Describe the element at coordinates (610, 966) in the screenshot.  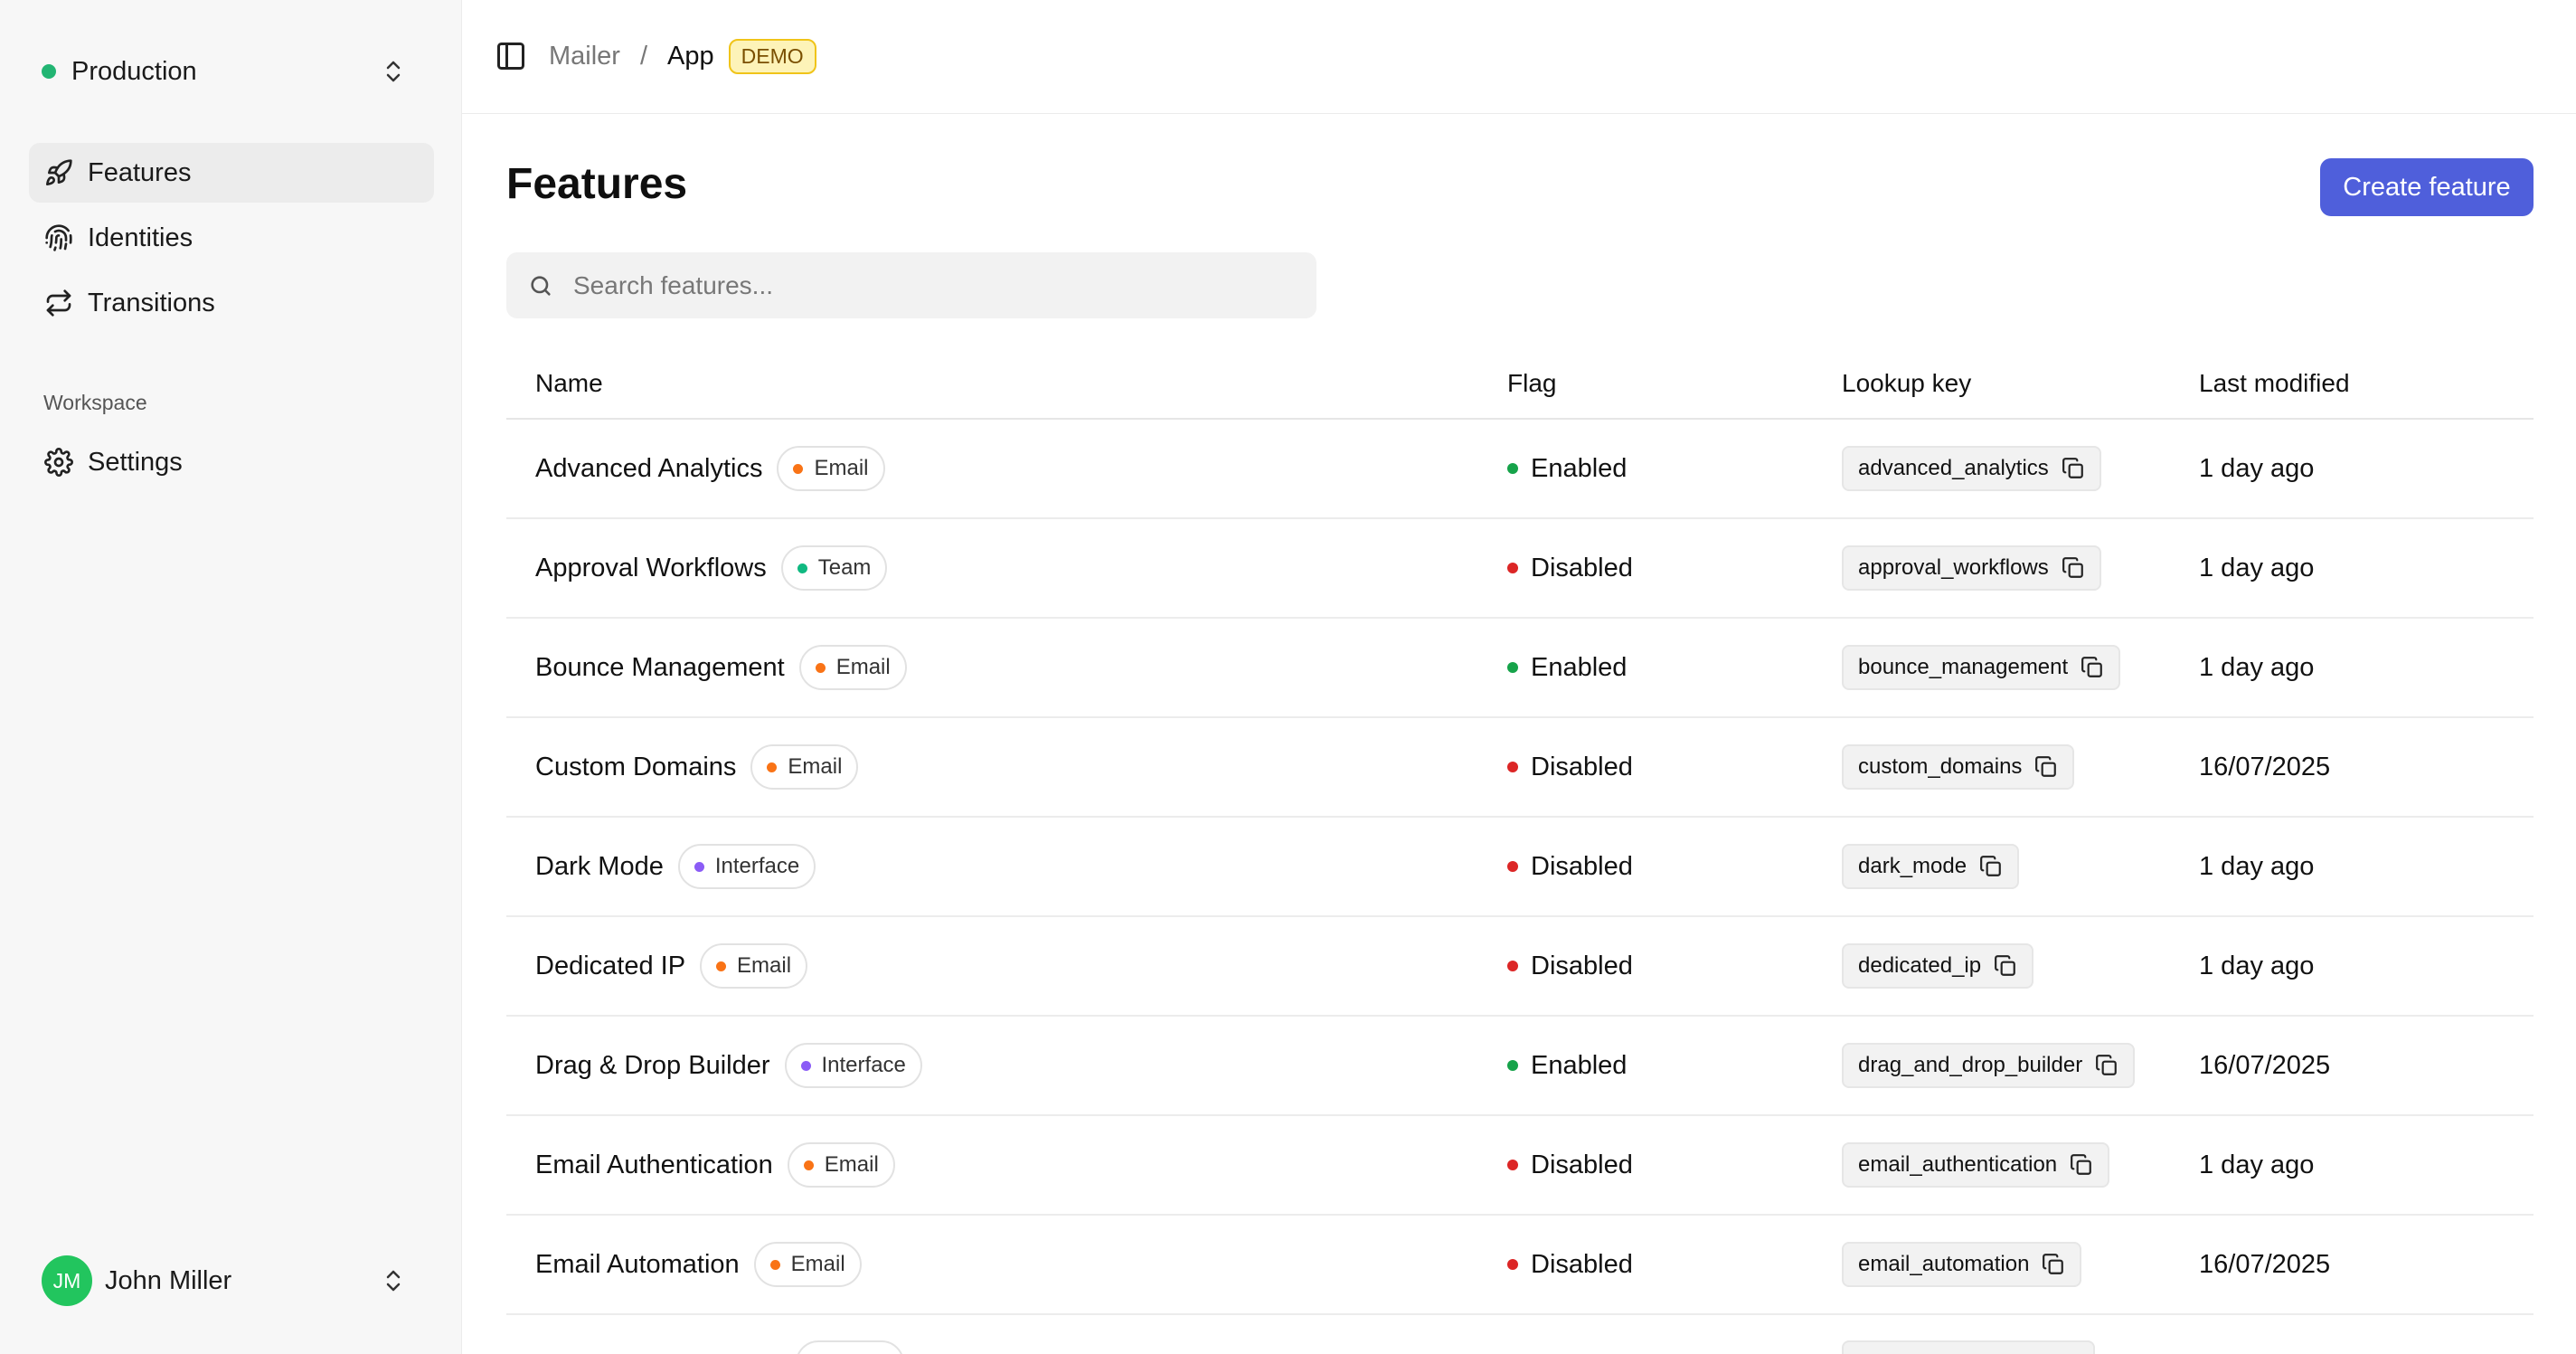
I see `feature-name: Dedicated IP` at that location.